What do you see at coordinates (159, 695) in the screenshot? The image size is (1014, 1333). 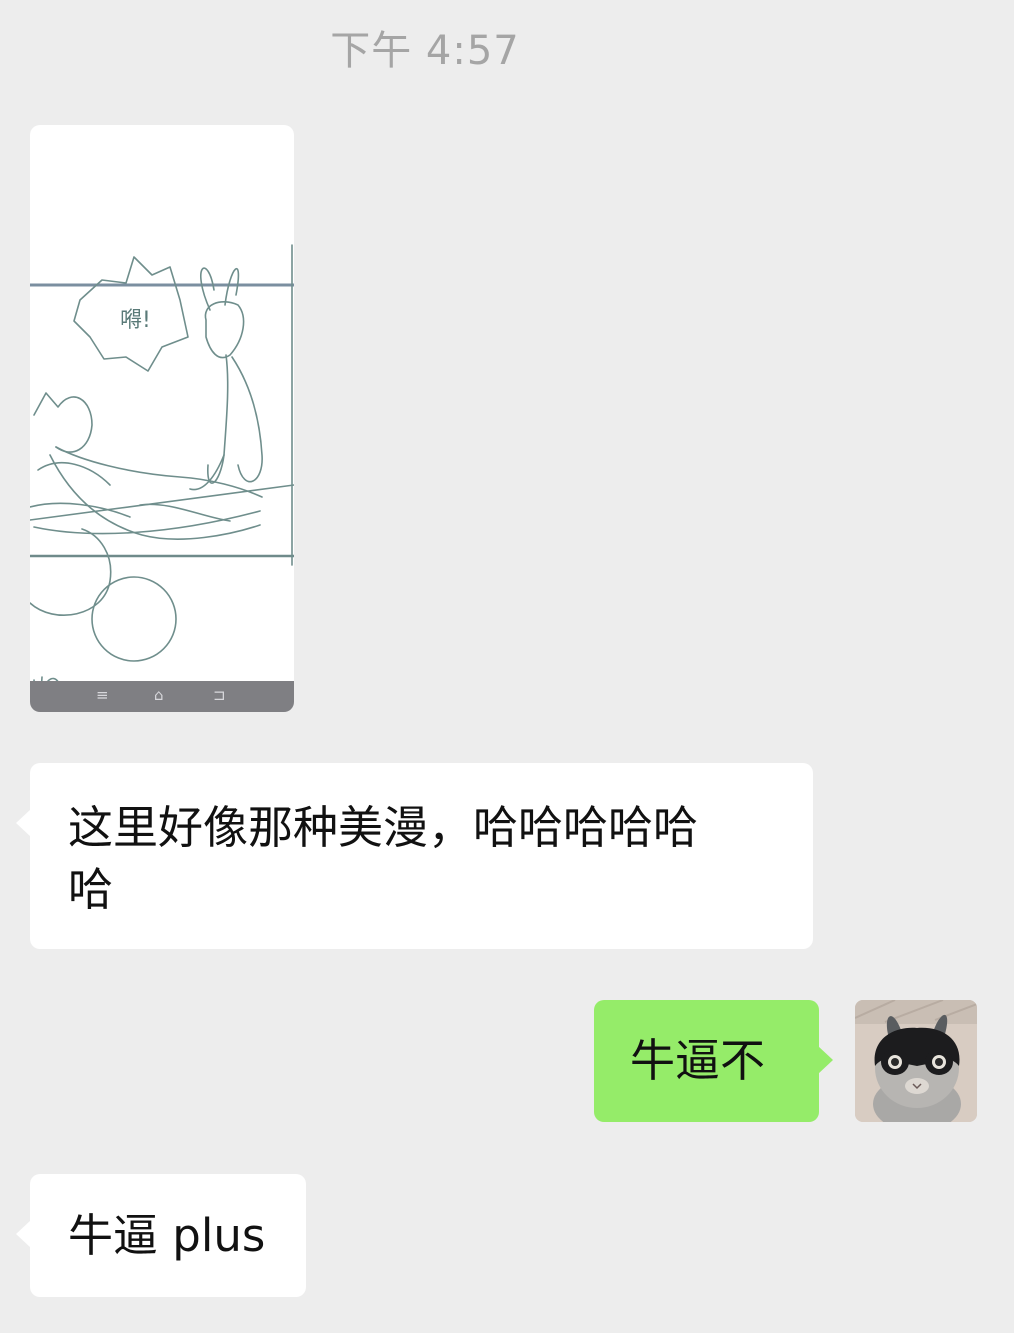 I see `home-icon: ⌂` at bounding box center [159, 695].